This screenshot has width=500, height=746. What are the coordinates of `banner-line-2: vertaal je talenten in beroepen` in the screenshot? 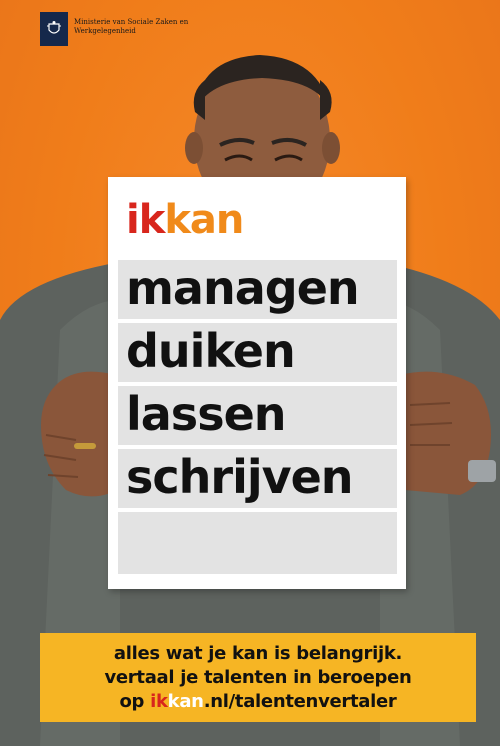 It's located at (258, 677).